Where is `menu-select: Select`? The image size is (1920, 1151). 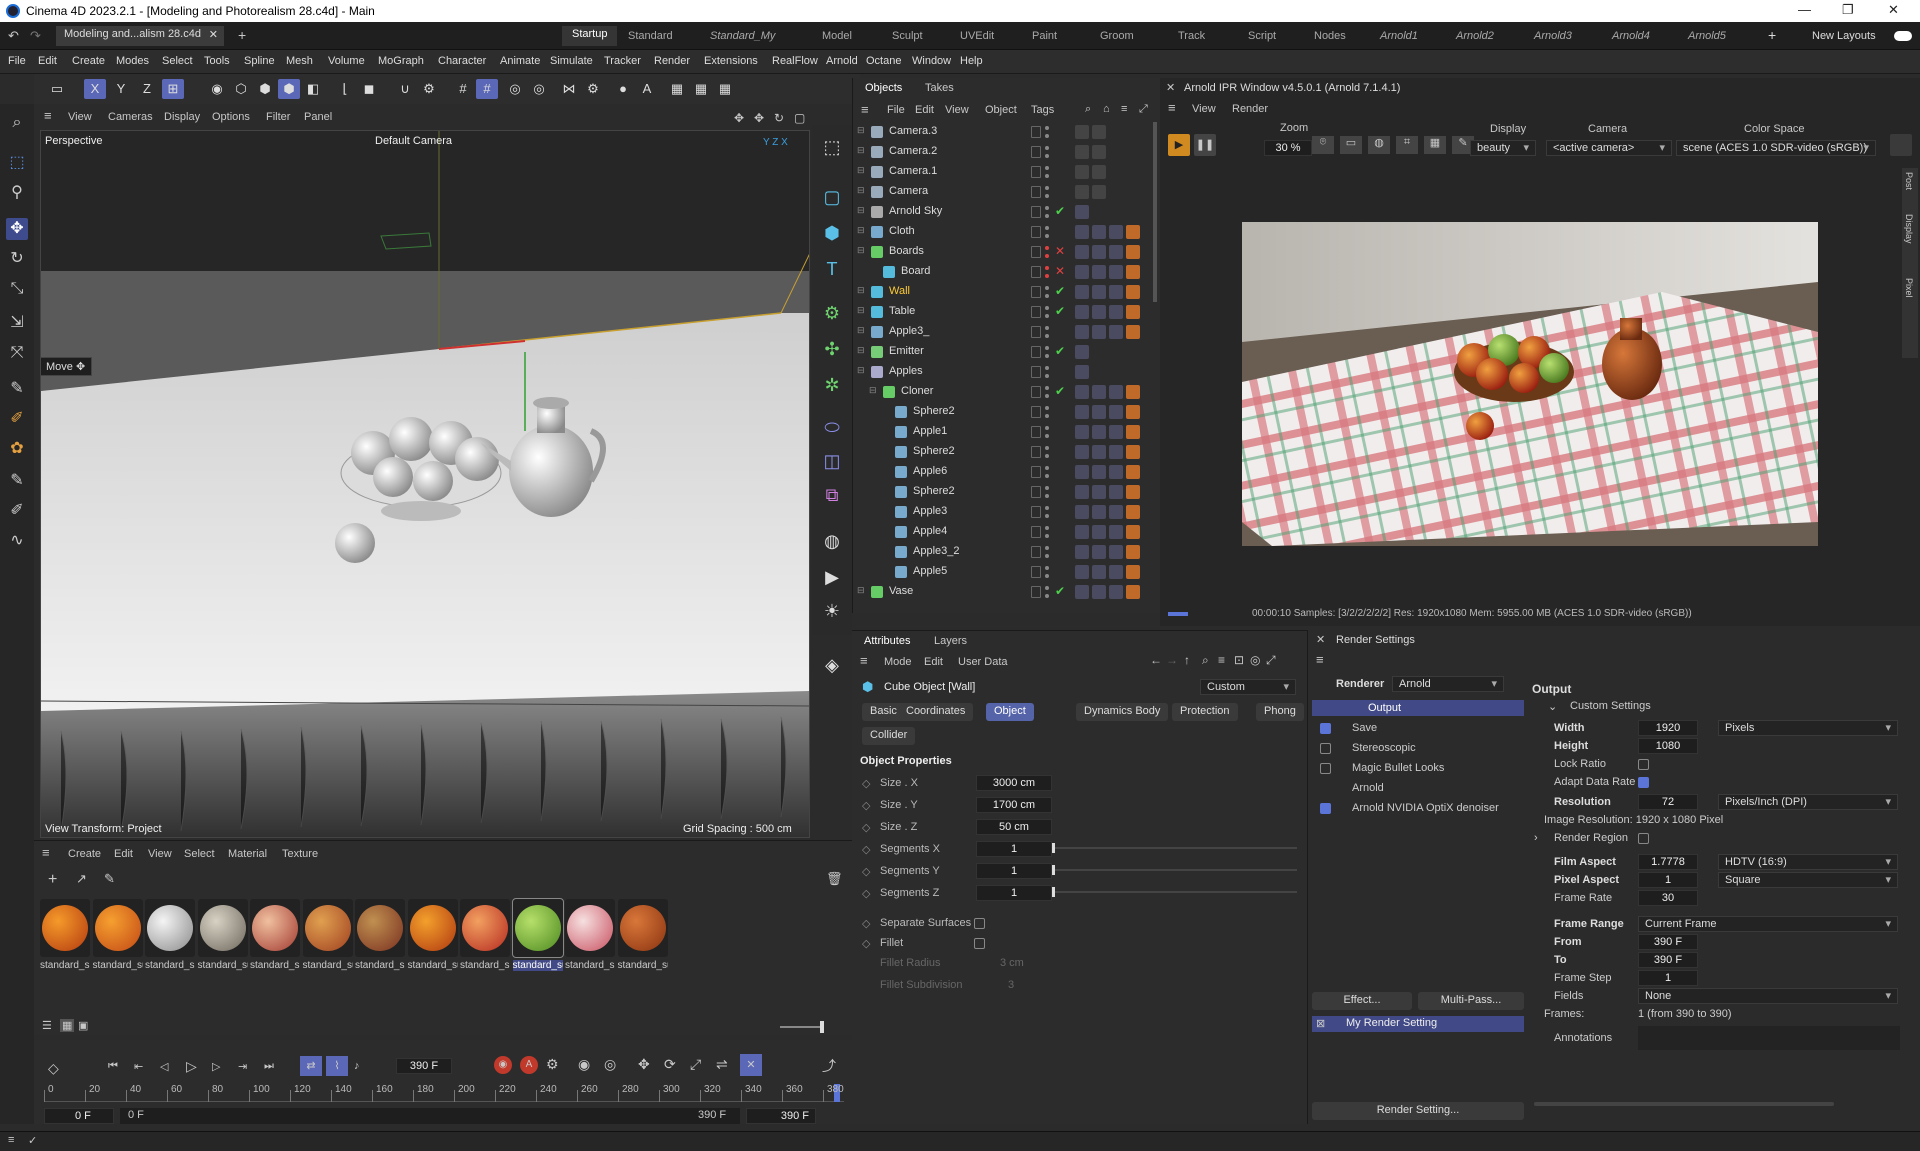
menu-select: Select is located at coordinates (177, 61).